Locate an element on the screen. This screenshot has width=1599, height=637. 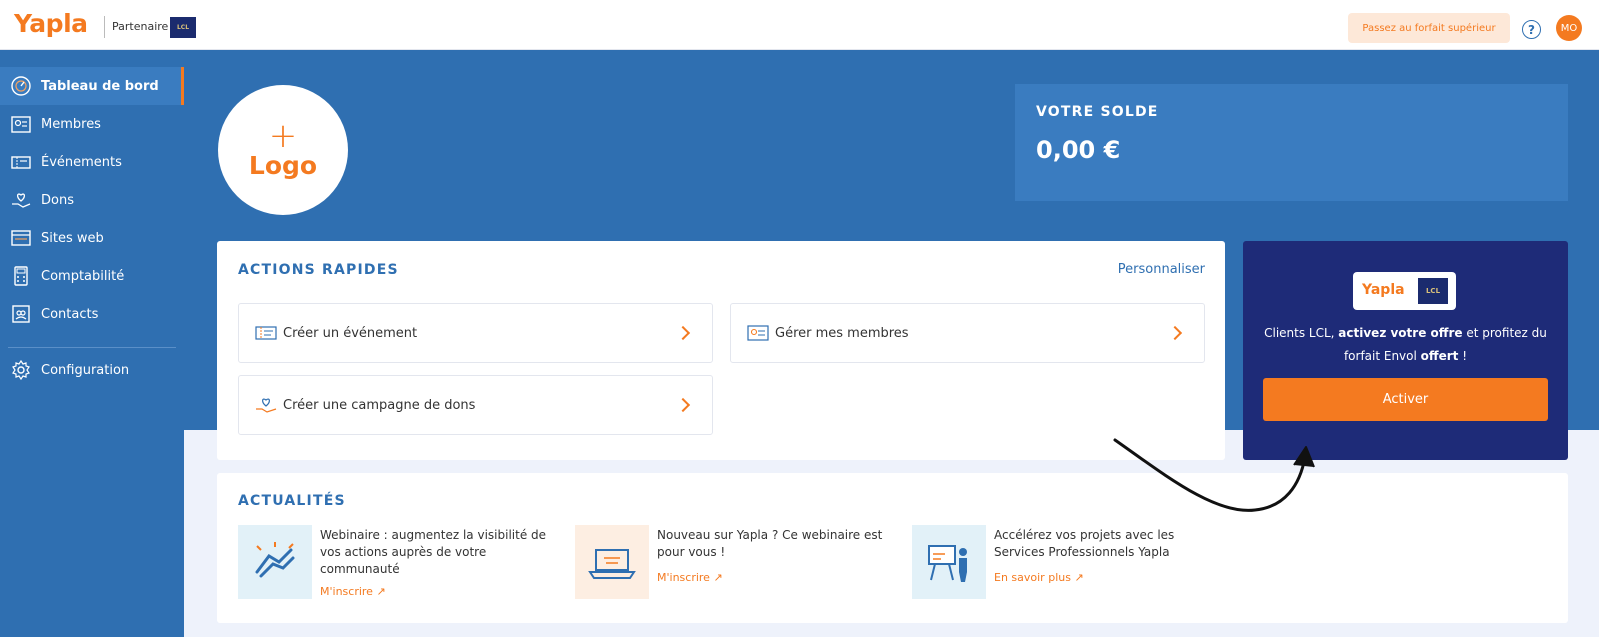
promo-partner-logo: Yapla LCL is located at coordinates (1404, 291).